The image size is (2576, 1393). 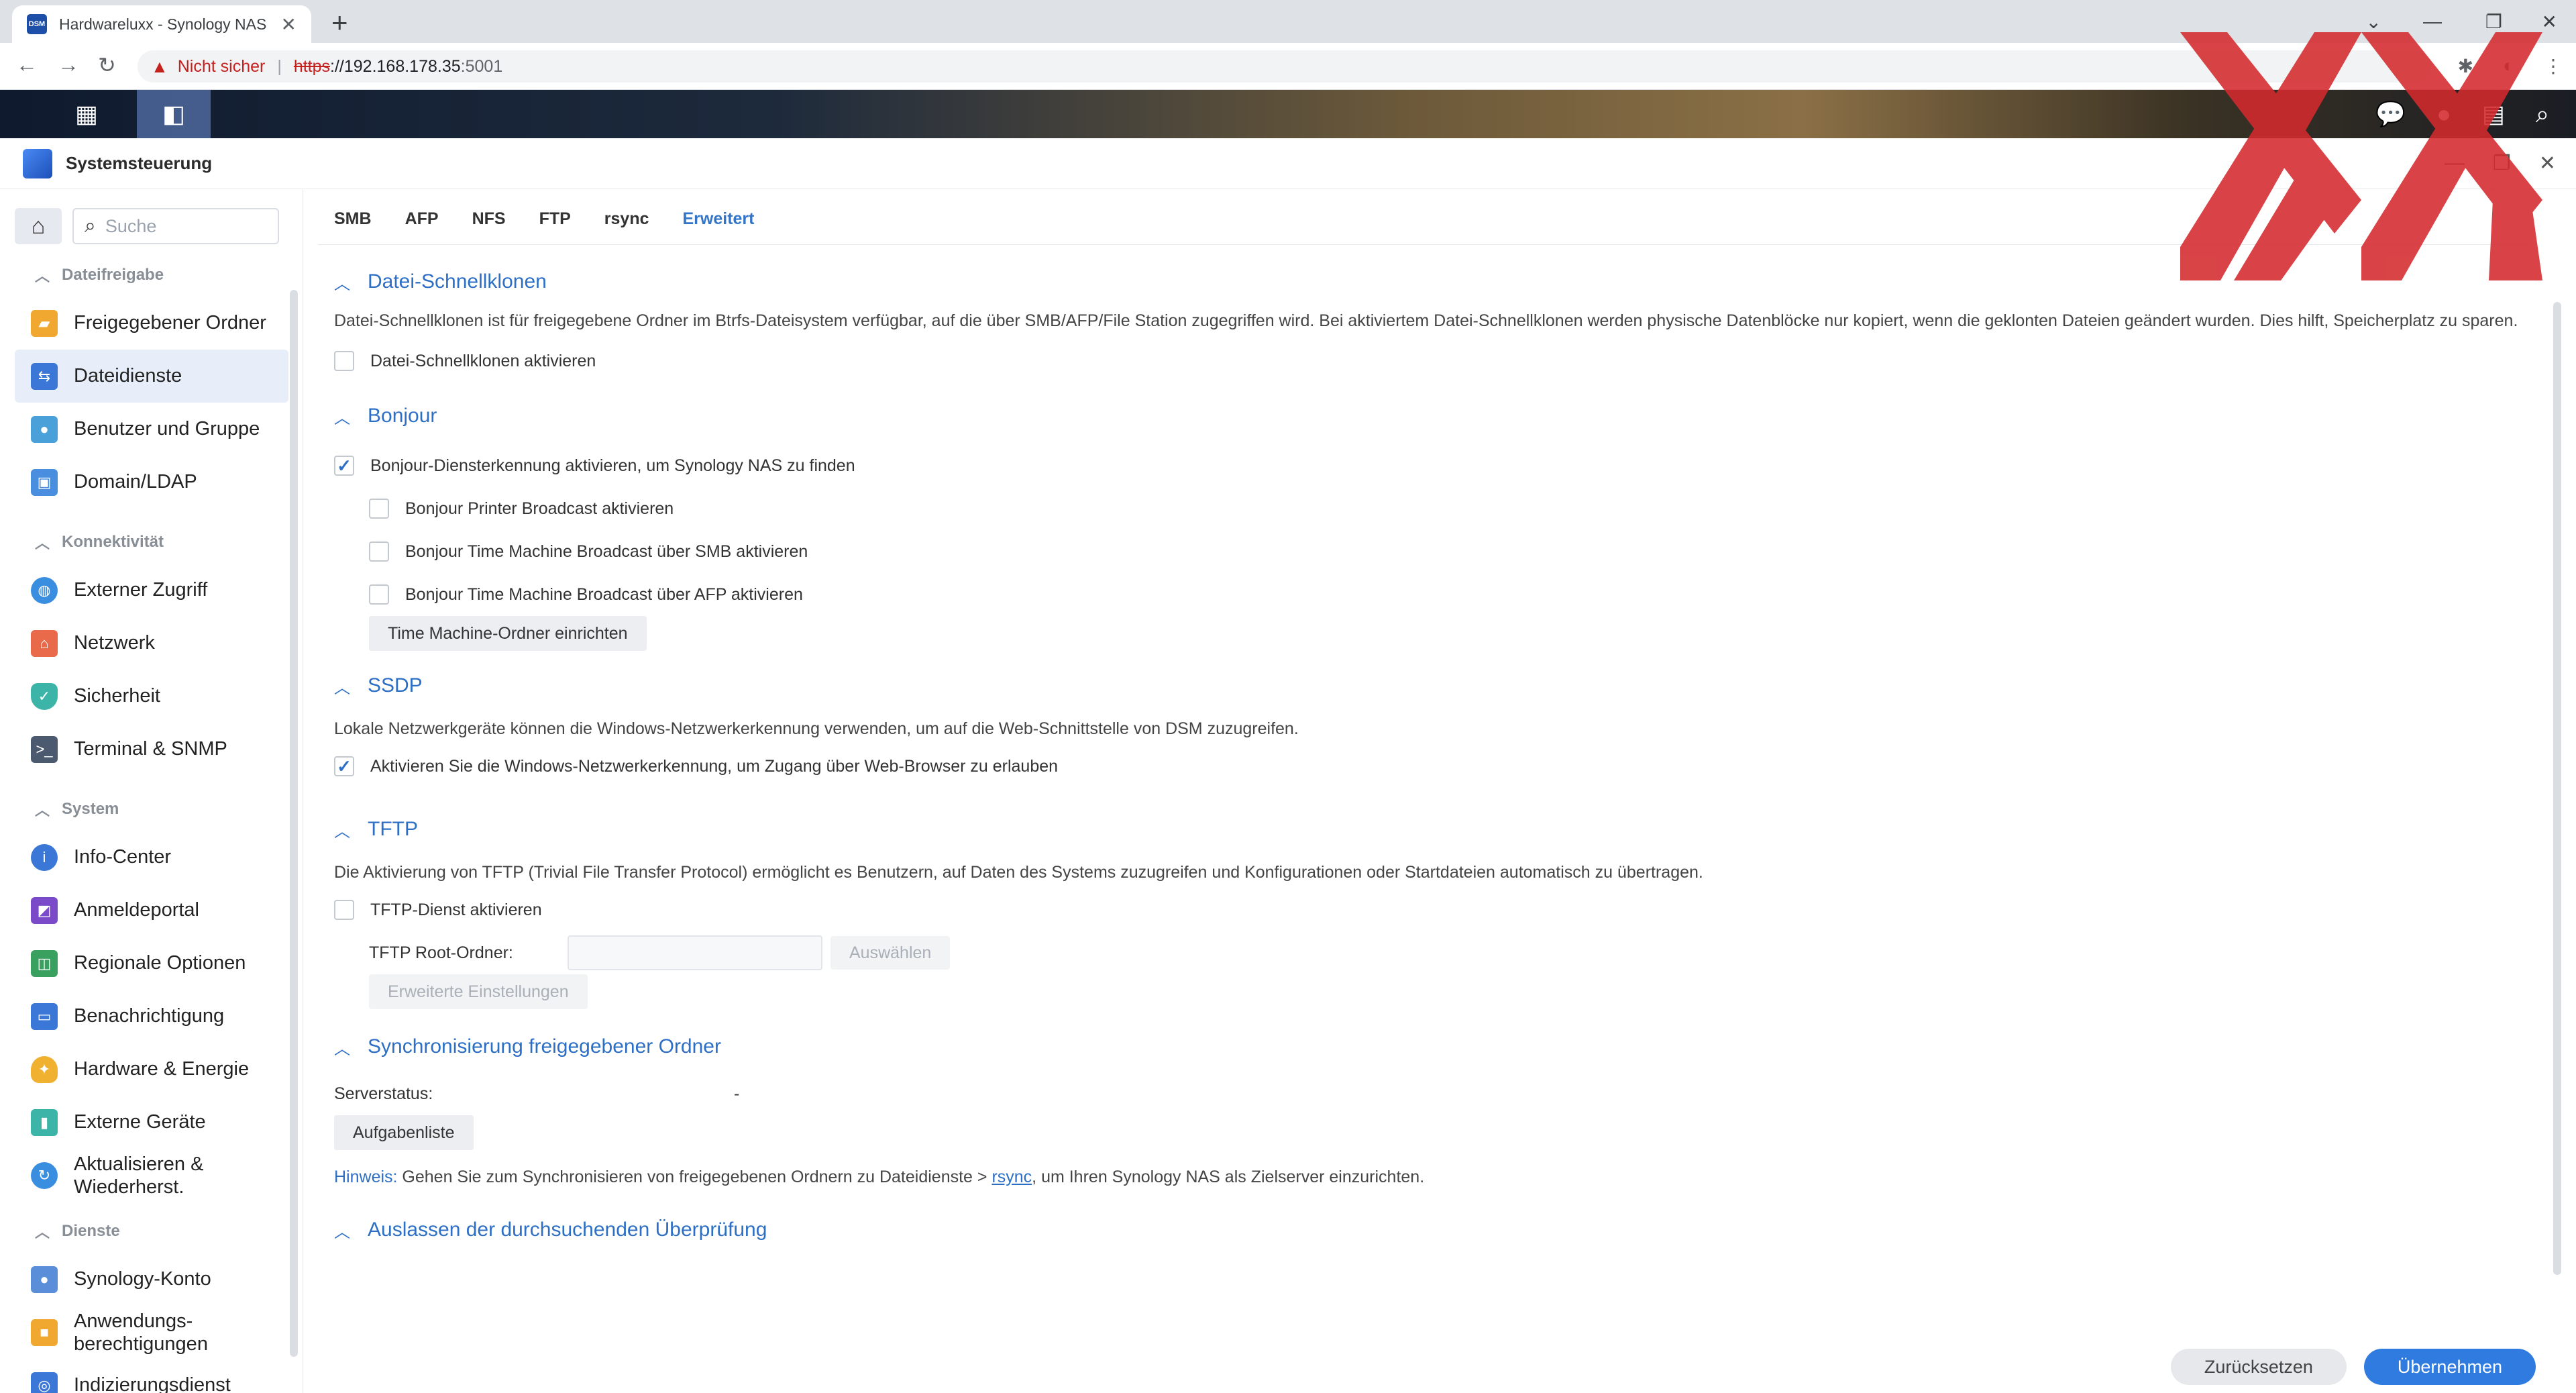 What do you see at coordinates (2449, 1367) in the screenshot?
I see `apply-button: Übernehmen` at bounding box center [2449, 1367].